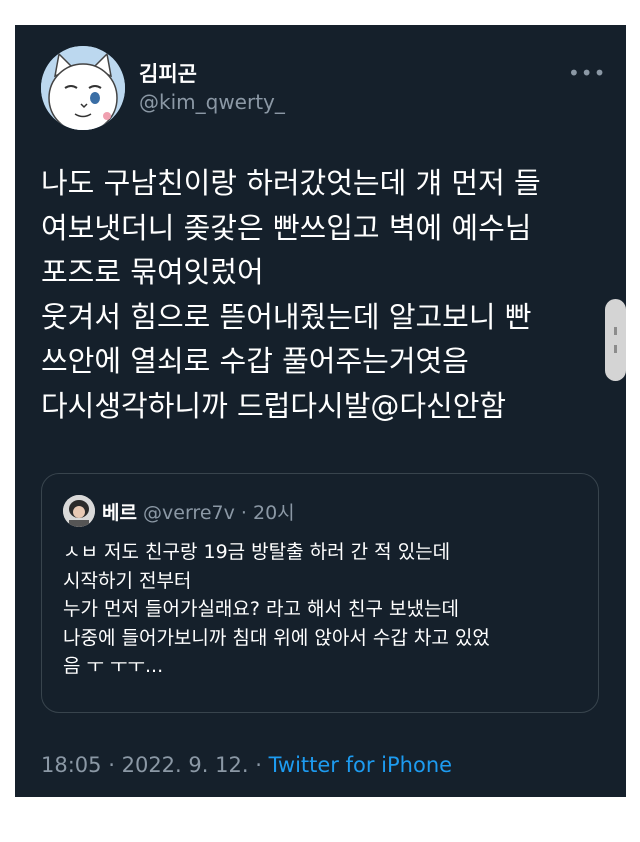 This screenshot has height=842, width=640. Describe the element at coordinates (587, 73) in the screenshot. I see `more-horizontal-icon: •••` at that location.